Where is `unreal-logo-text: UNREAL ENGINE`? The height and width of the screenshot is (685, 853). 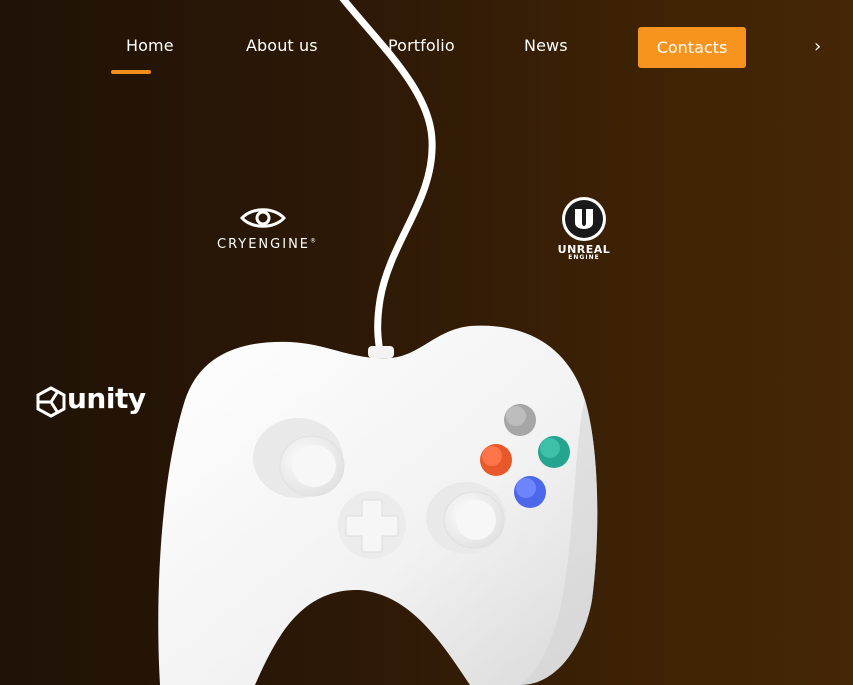
unreal-logo-text: UNREAL ENGINE is located at coordinates (584, 252).